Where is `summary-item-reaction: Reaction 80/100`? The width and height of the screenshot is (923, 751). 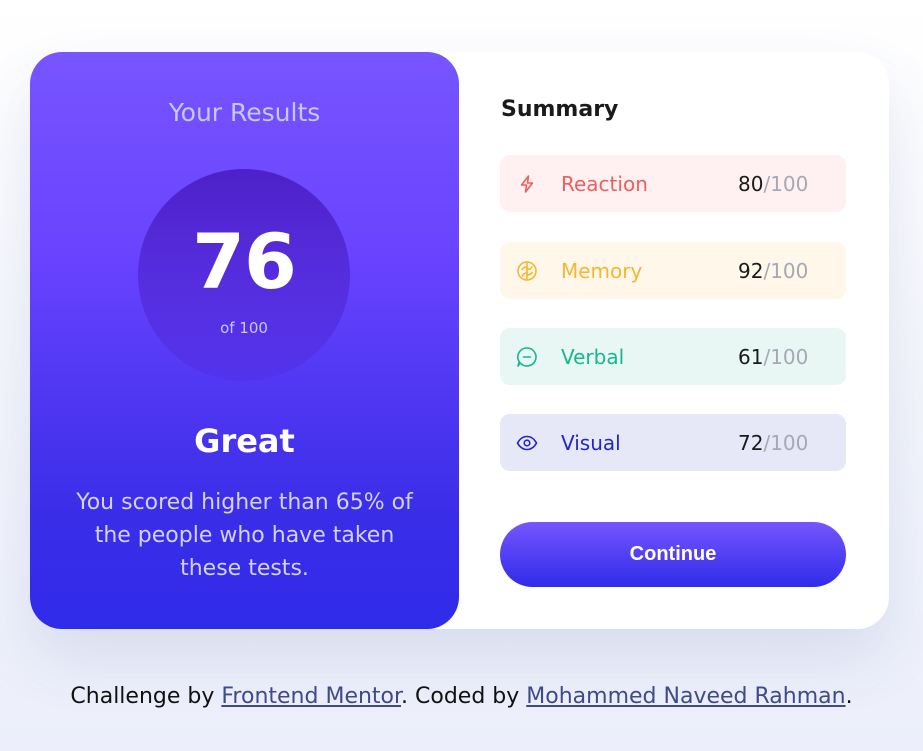
summary-item-reaction: Reaction 80/100 is located at coordinates (673, 183).